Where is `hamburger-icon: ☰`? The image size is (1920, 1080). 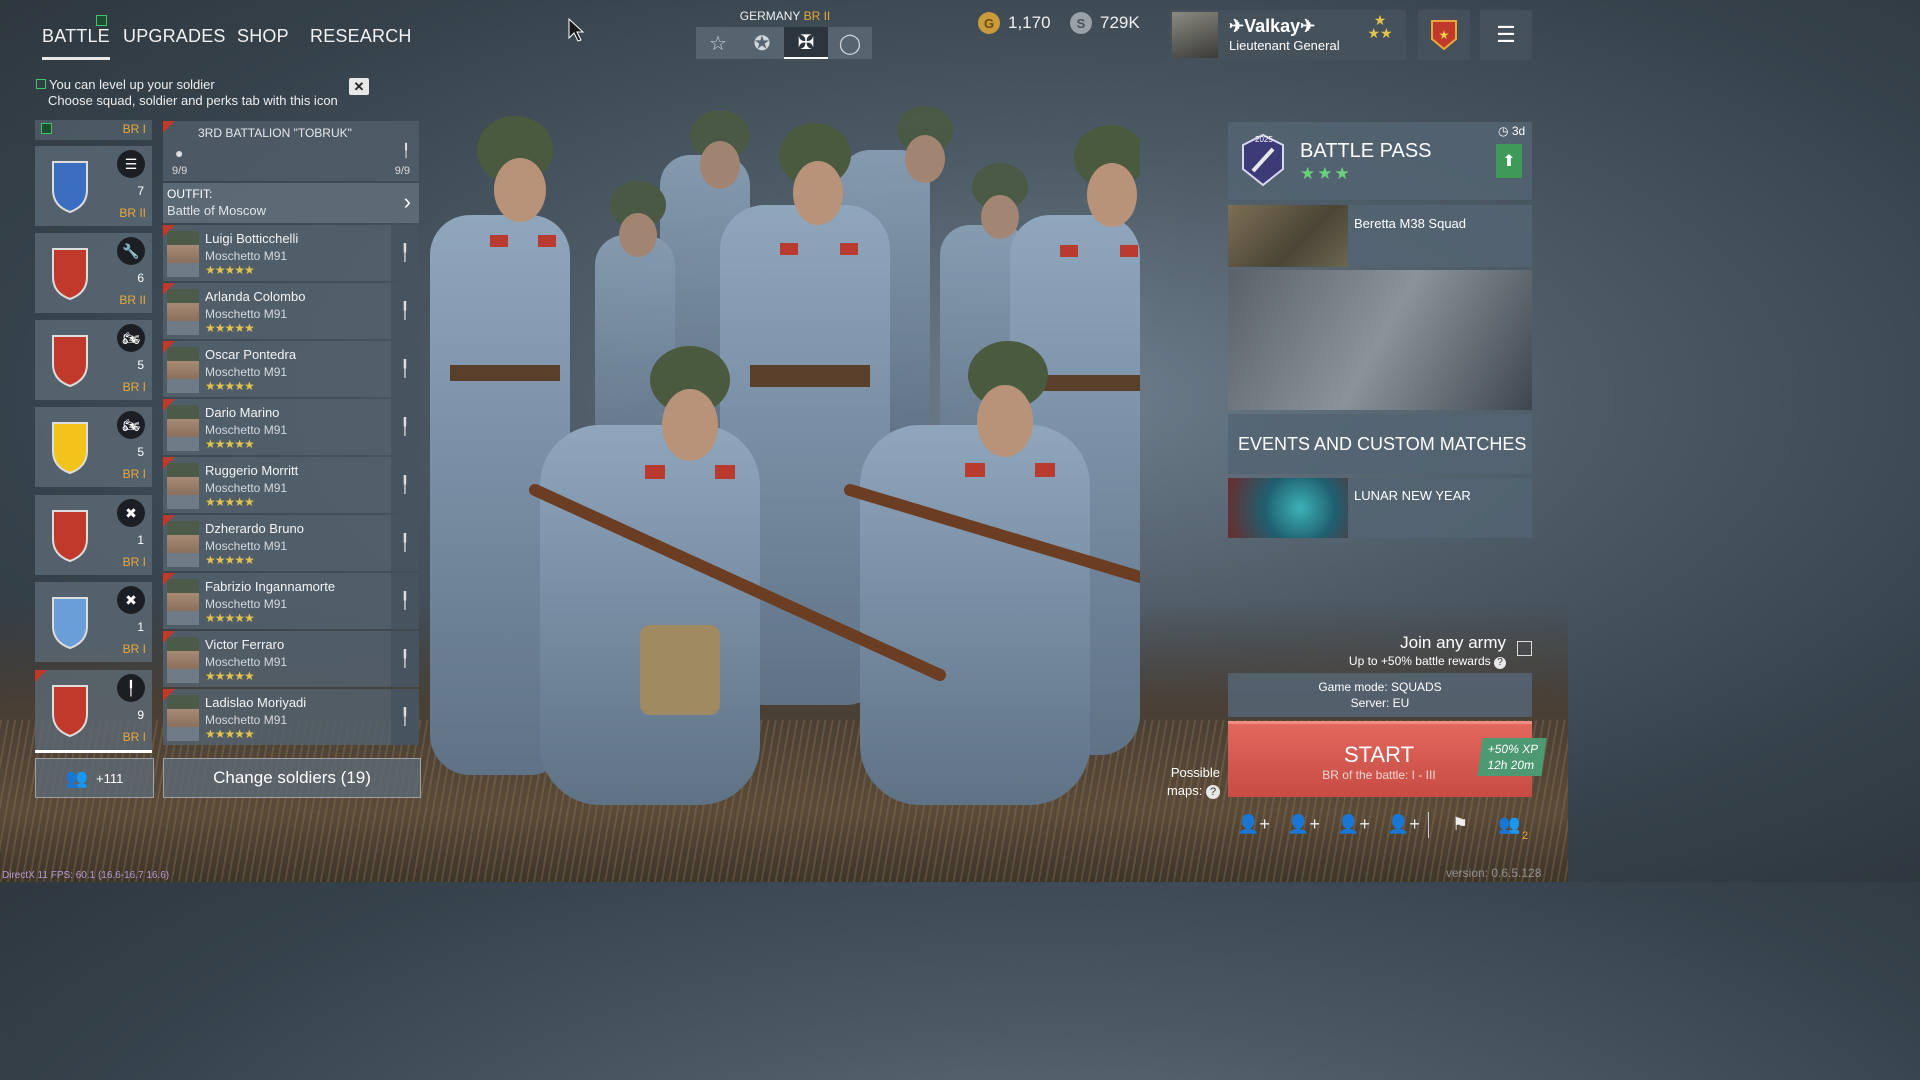
hamburger-icon: ☰ is located at coordinates (1506, 34).